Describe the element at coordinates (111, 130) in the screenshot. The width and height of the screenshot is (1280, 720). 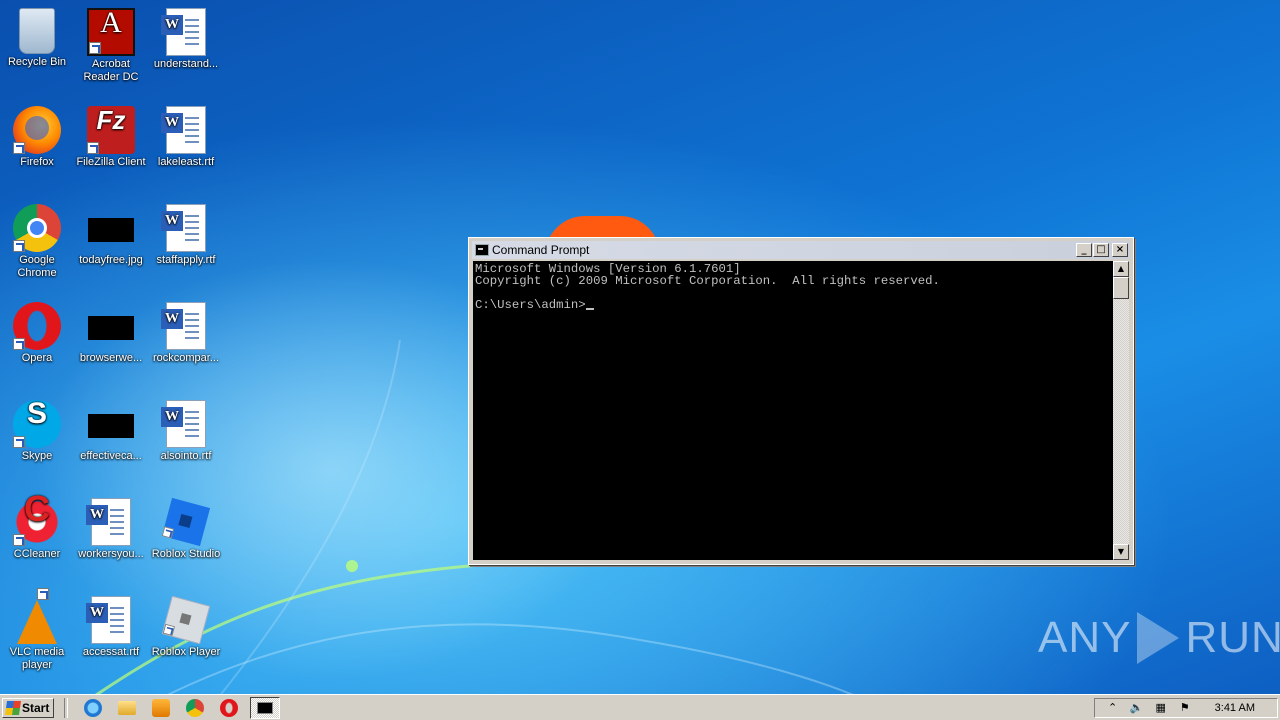
I see `filezilla-icon` at that location.